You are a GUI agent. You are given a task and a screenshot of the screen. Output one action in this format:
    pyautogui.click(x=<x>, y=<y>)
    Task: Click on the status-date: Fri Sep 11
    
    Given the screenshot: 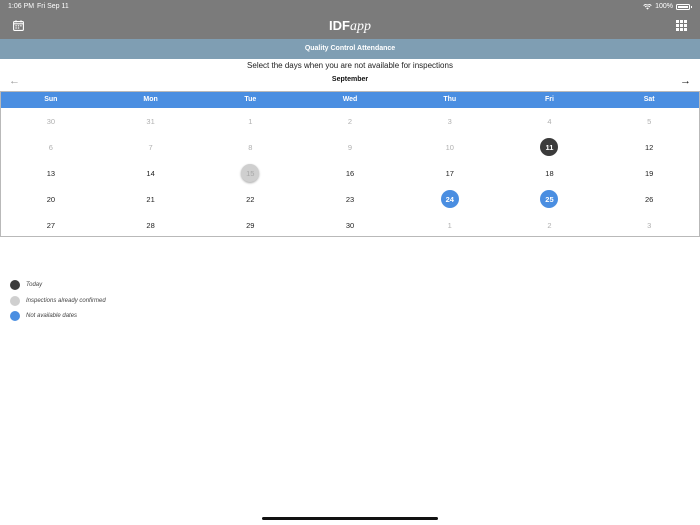 What is the action you would take?
    pyautogui.click(x=53, y=6)
    